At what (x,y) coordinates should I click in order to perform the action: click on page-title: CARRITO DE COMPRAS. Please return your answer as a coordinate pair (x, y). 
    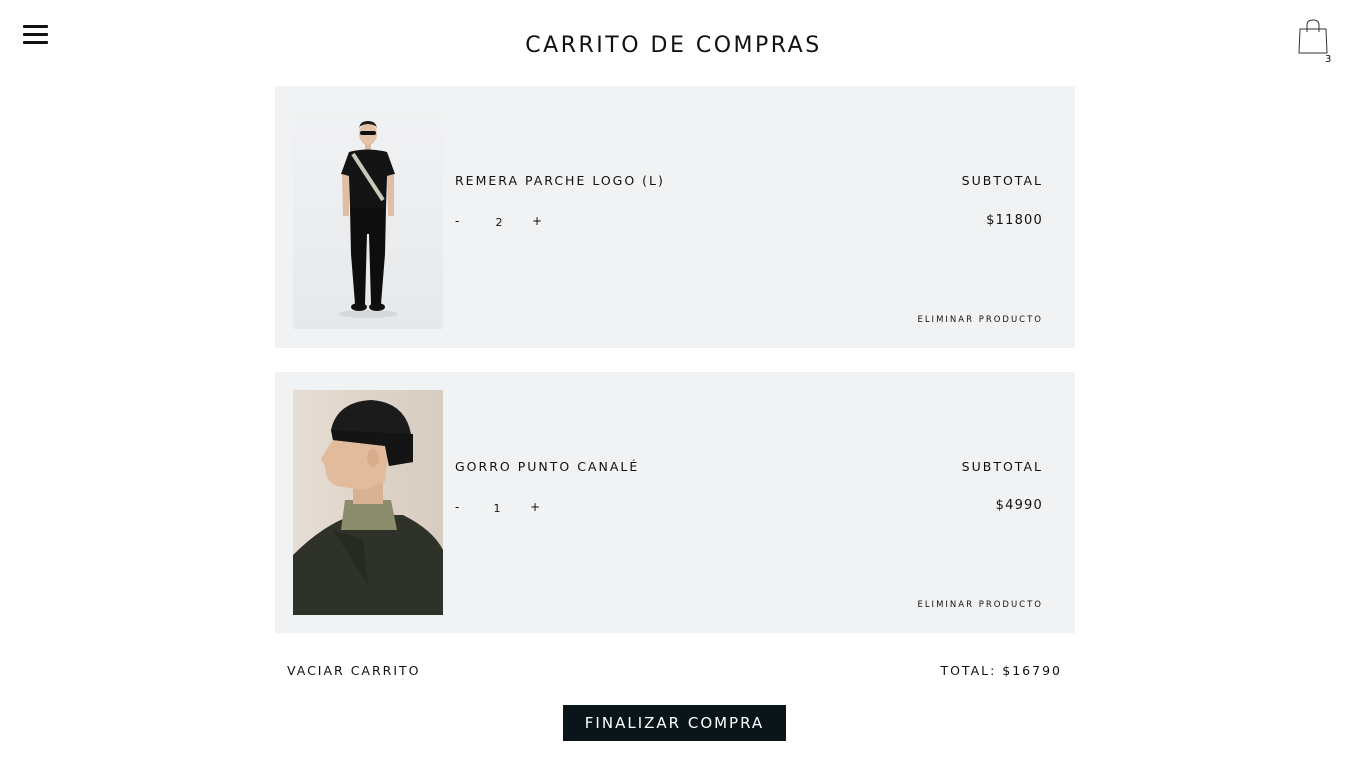
    Looking at the image, I should click on (673, 45).